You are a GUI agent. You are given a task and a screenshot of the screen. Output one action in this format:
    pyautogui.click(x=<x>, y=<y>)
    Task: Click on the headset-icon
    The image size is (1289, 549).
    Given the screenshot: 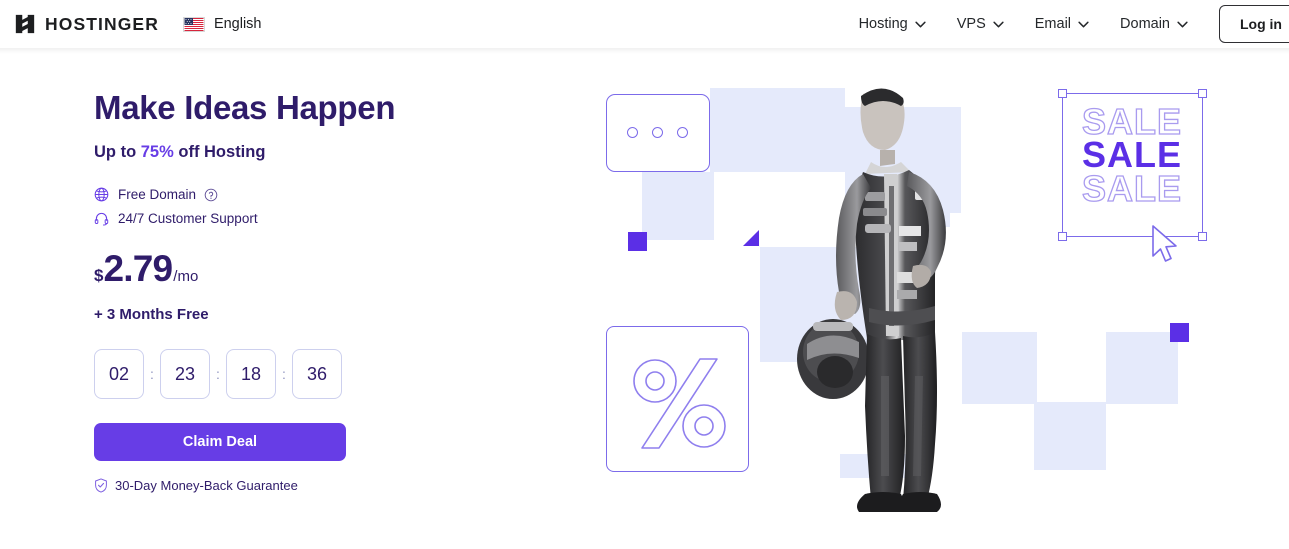 What is the action you would take?
    pyautogui.click(x=101, y=219)
    